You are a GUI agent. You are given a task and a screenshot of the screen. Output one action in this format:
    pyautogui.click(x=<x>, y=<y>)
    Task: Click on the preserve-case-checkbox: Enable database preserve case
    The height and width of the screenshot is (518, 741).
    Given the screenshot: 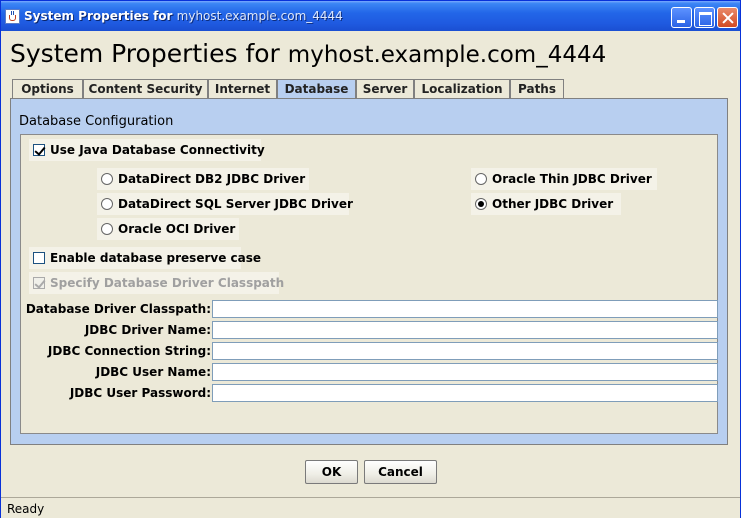 What is the action you would take?
    pyautogui.click(x=145, y=258)
    